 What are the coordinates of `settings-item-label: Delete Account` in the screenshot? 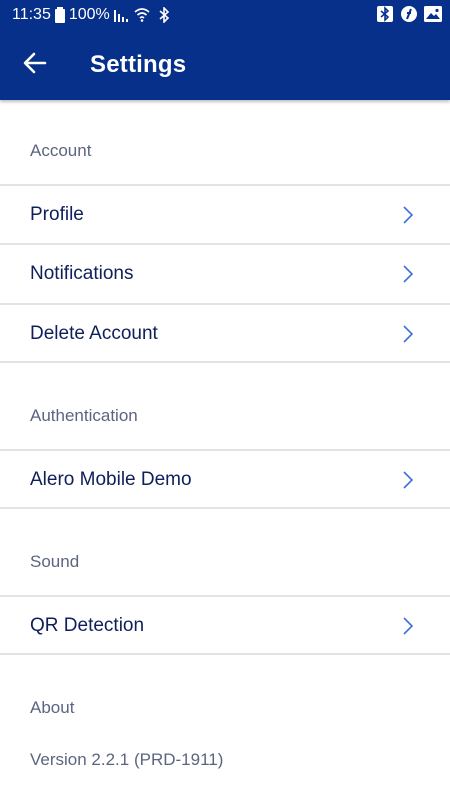 It's located at (94, 333).